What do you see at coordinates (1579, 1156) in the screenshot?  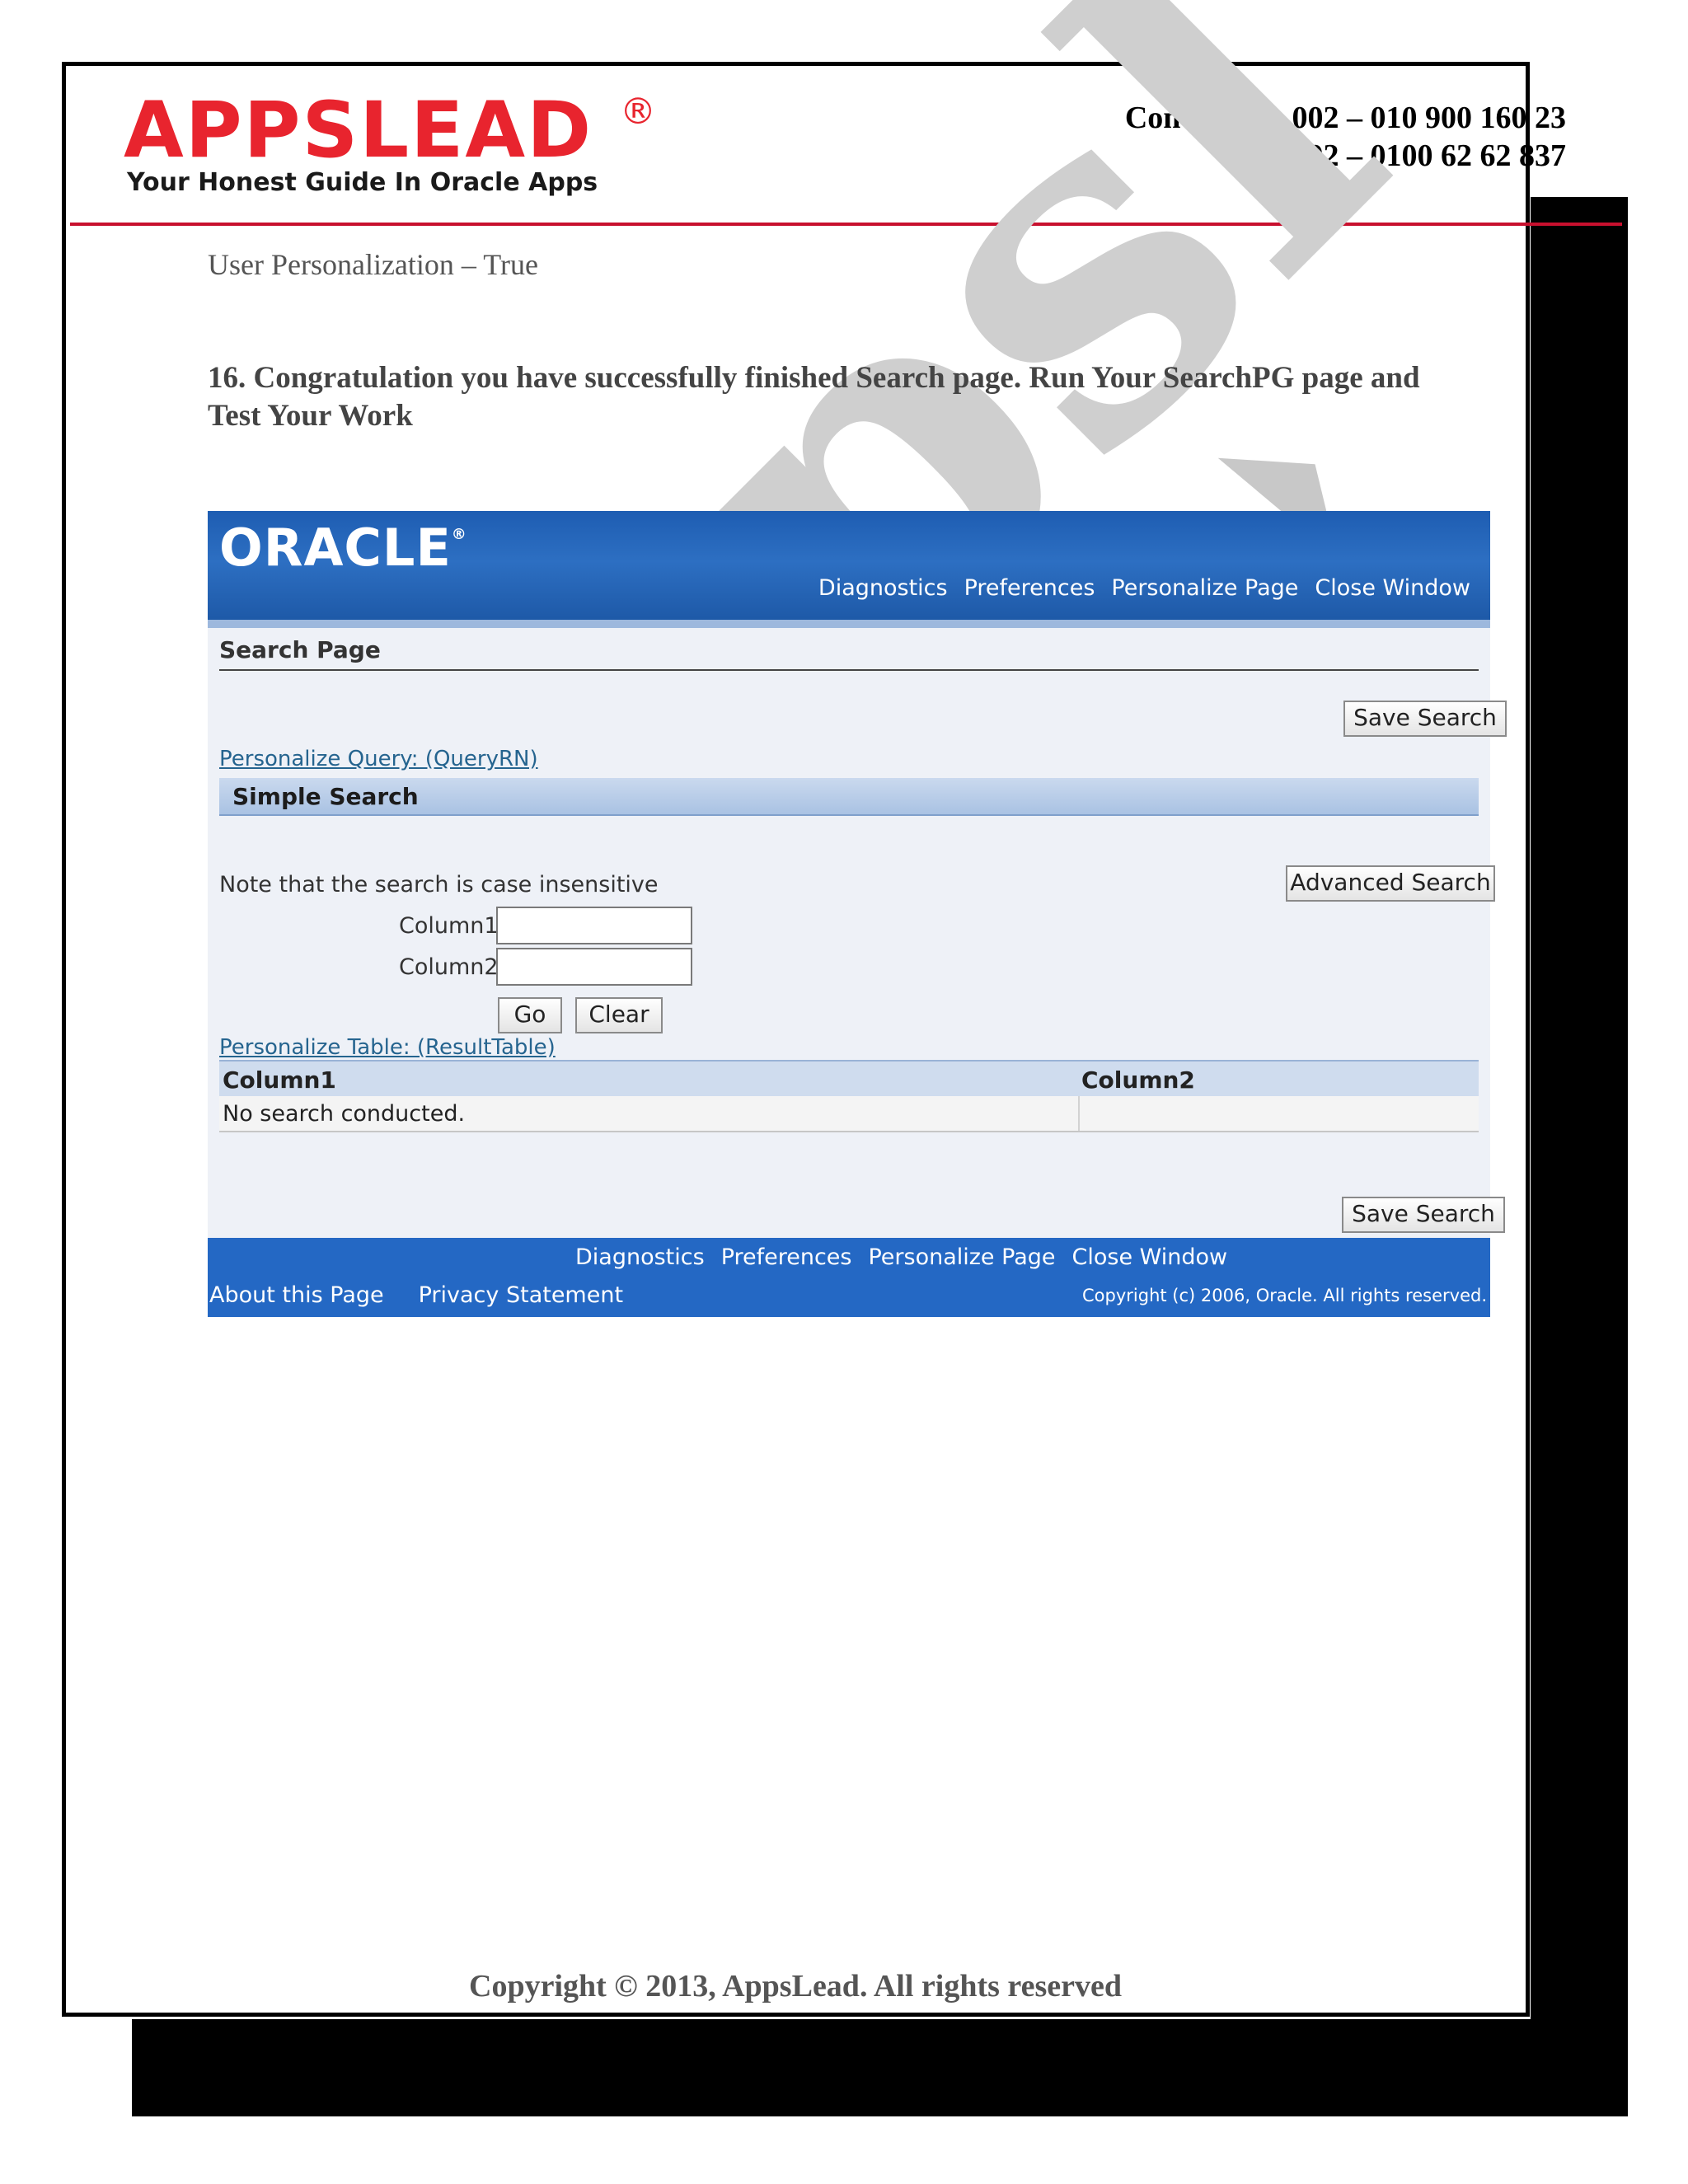 I see `page-shadow-right` at bounding box center [1579, 1156].